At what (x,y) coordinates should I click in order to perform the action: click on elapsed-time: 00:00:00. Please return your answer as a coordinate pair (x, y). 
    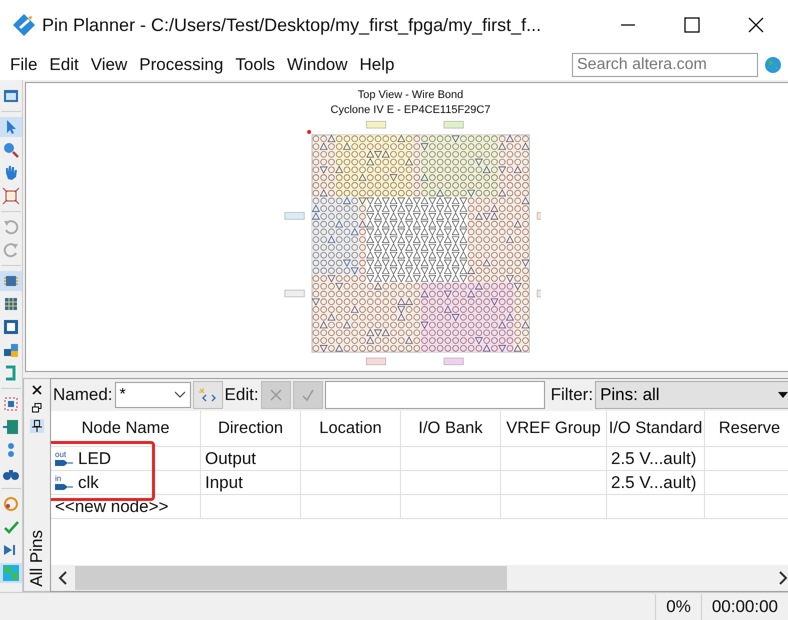
    Looking at the image, I should click on (744, 607).